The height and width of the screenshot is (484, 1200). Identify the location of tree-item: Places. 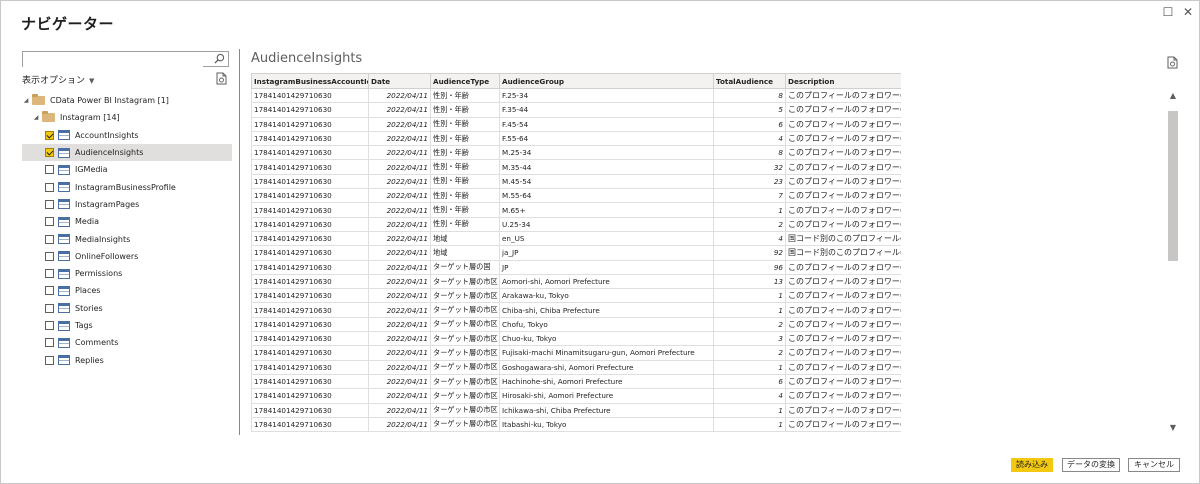
(127, 290).